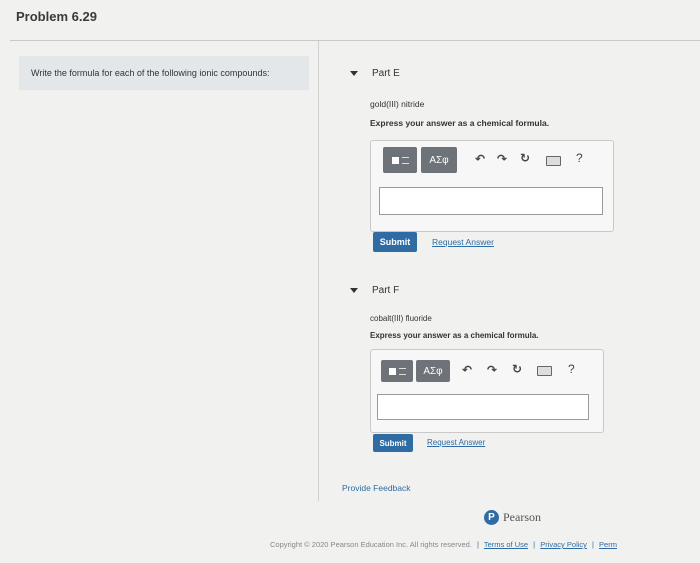 The width and height of the screenshot is (700, 563). Describe the element at coordinates (491, 517) in the screenshot. I see `pearson-logo-icon: P` at that location.